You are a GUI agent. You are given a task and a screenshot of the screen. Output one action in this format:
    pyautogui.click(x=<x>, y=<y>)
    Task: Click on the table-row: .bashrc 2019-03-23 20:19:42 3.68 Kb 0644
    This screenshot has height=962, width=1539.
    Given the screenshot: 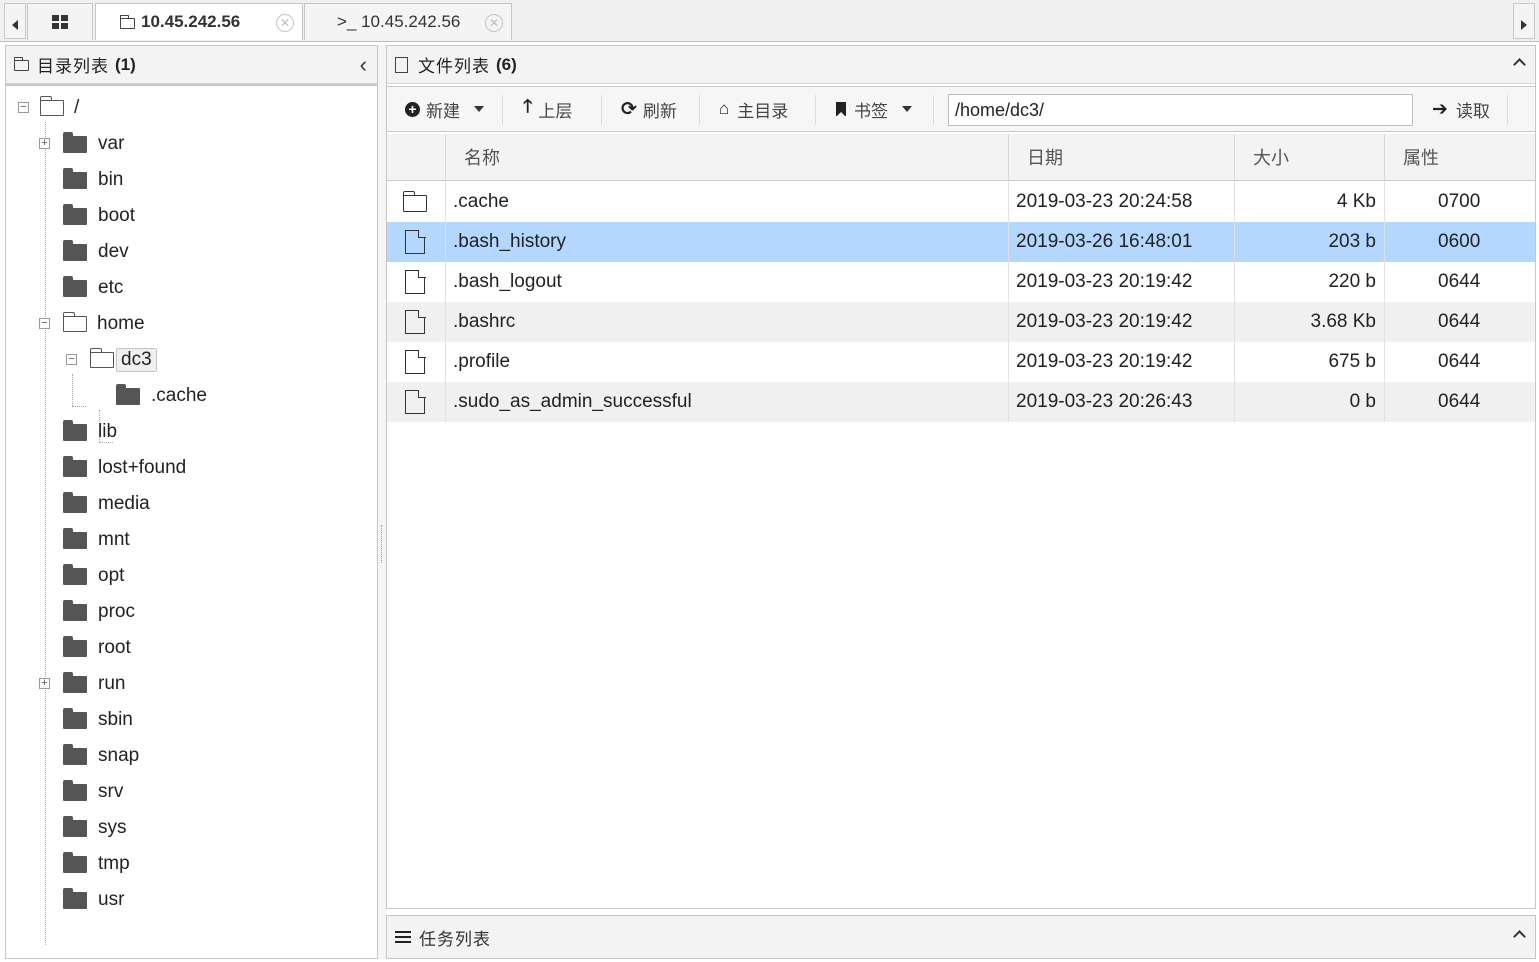 What is the action you would take?
    pyautogui.click(x=961, y=322)
    